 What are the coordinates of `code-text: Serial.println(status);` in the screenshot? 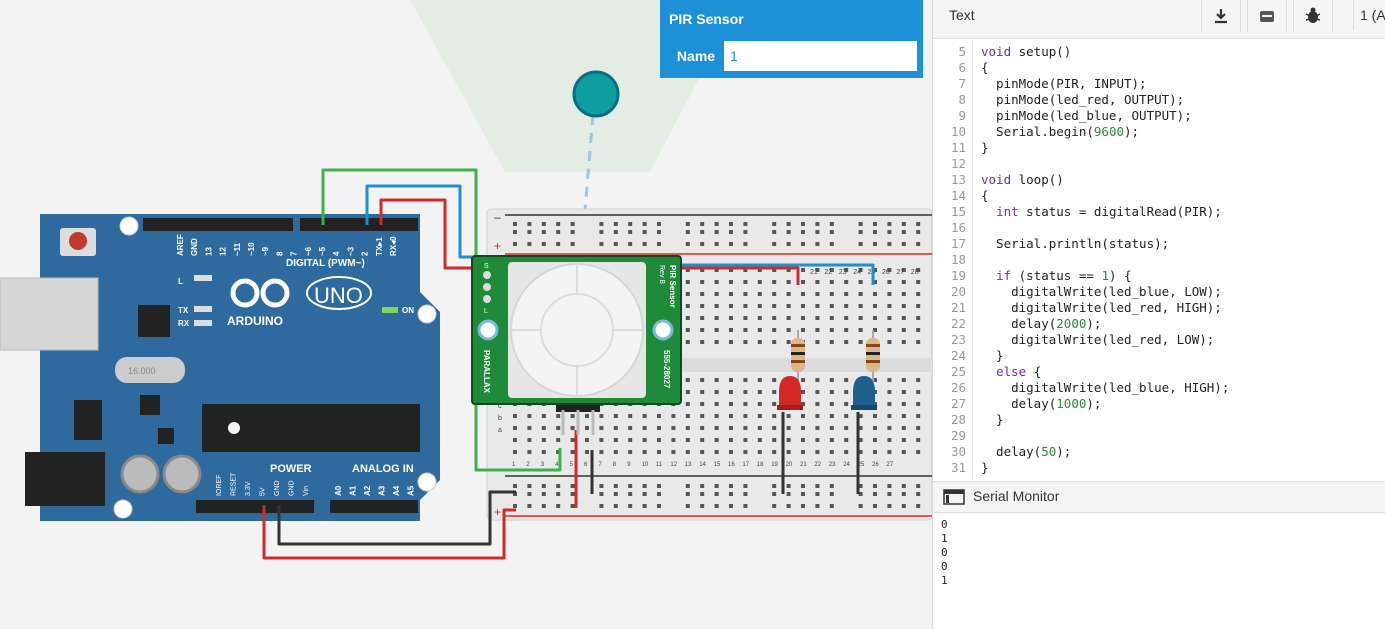 It's located at (1075, 243).